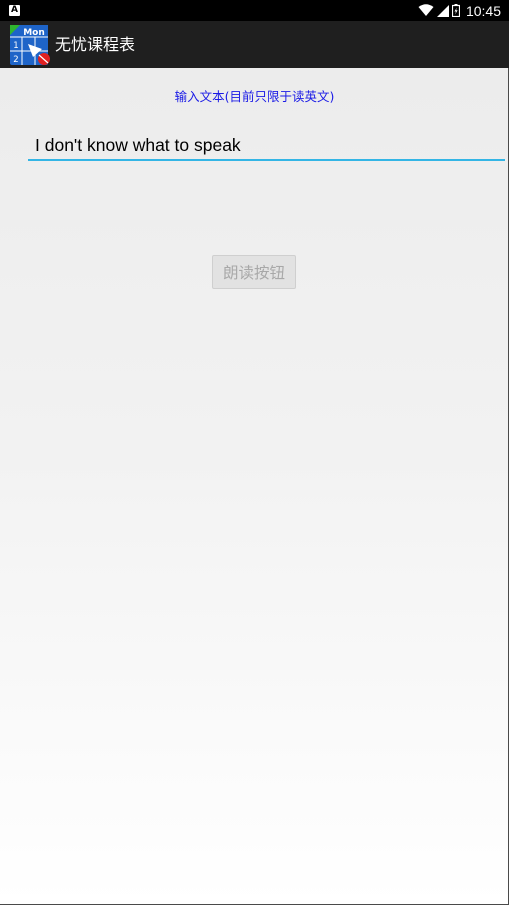 This screenshot has height=905, width=509. I want to click on signal-icon, so click(442, 10).